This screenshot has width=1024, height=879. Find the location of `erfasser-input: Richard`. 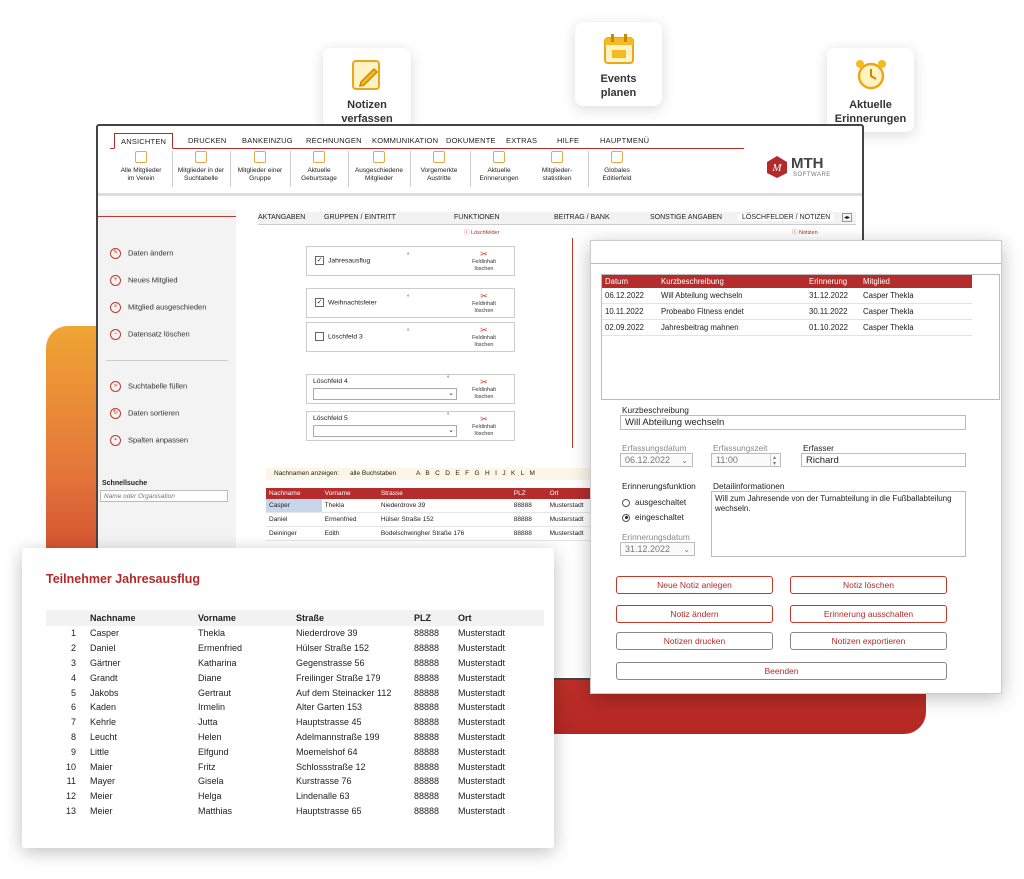

erfasser-input: Richard is located at coordinates (883, 460).